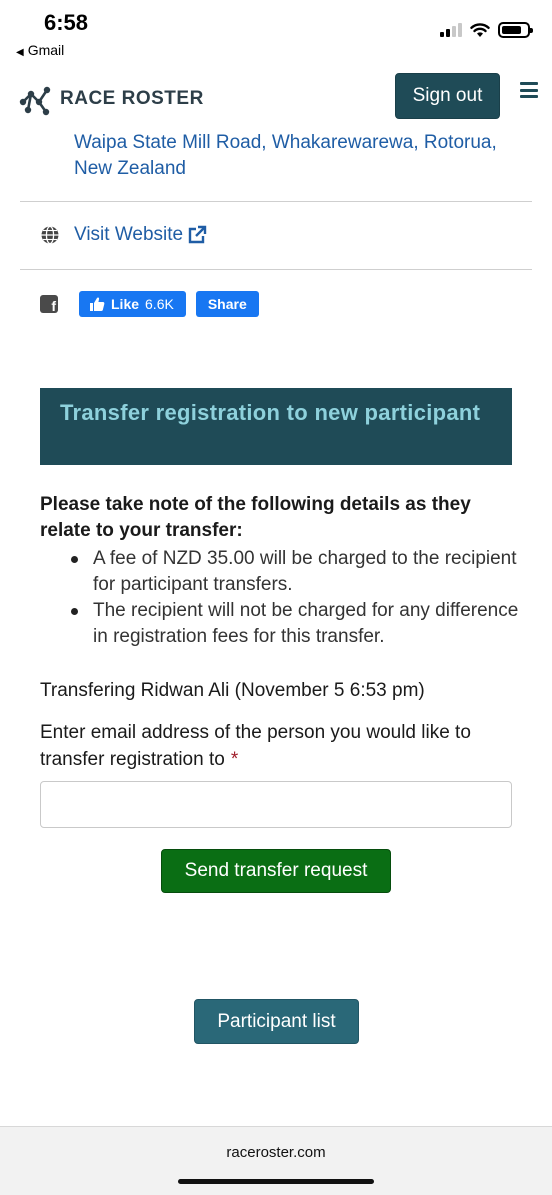 The height and width of the screenshot is (1195, 552). I want to click on home-indicator, so click(276, 1181).